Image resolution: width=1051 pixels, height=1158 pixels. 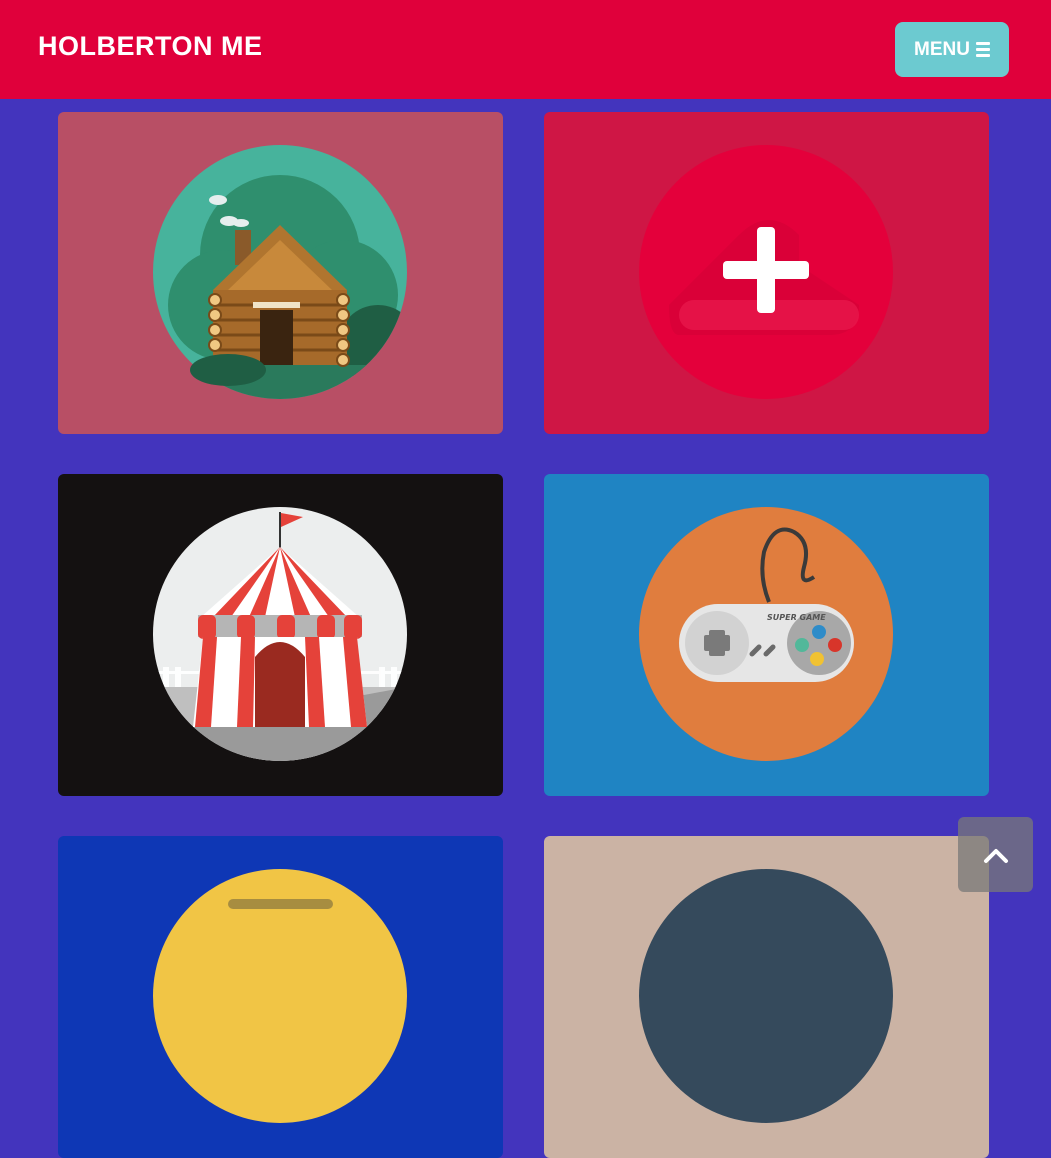 I want to click on chevron-up-icon, so click(x=995, y=855).